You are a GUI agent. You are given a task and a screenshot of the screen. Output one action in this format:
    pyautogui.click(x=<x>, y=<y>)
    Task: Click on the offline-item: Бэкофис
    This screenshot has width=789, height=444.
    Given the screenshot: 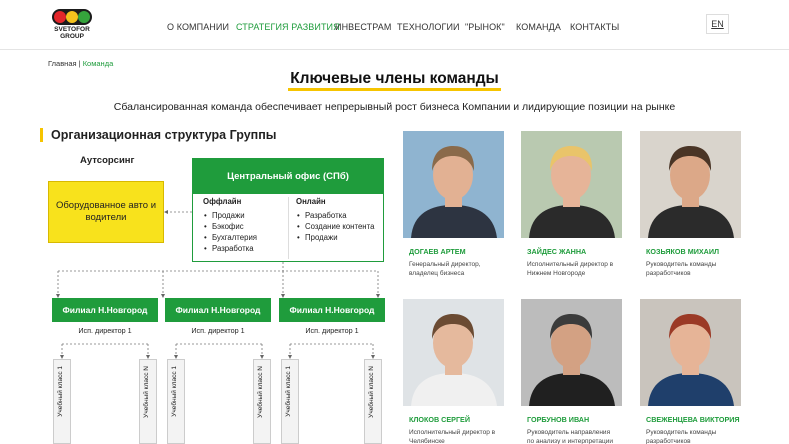 What is the action you would take?
    pyautogui.click(x=230, y=226)
    